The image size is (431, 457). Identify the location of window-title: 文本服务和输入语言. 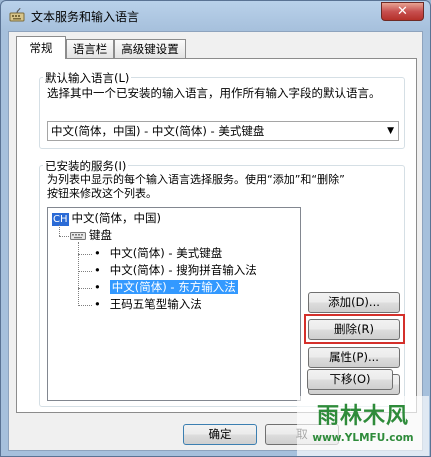
(85, 17).